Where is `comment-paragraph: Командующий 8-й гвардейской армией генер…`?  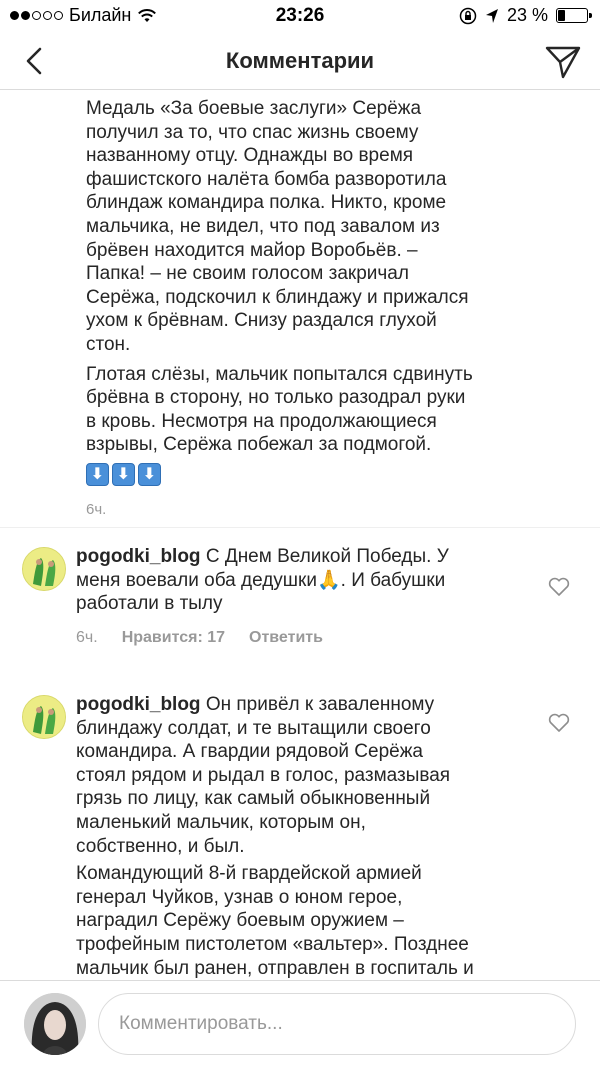
comment-paragraph: Командующий 8-й гвардейской армией генер… is located at coordinates (275, 921).